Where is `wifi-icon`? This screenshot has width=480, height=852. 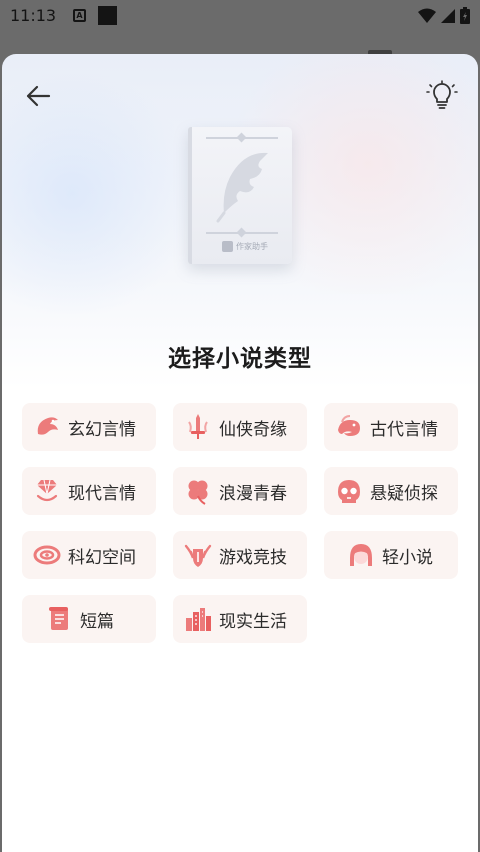 wifi-icon is located at coordinates (427, 15).